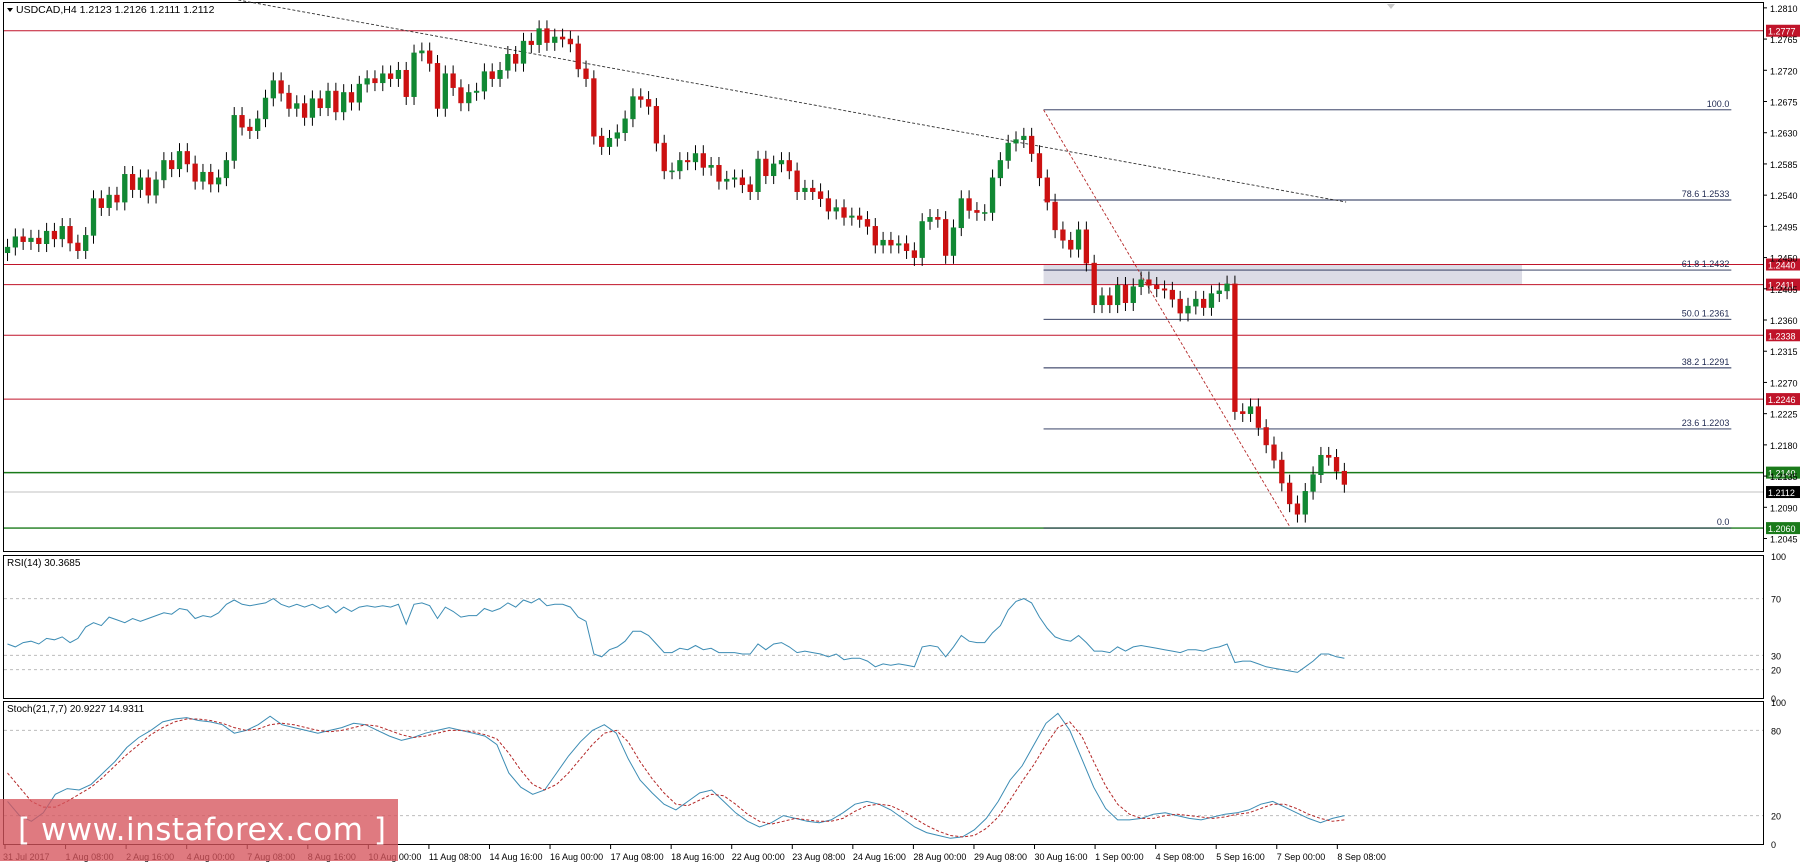  What do you see at coordinates (1782, 529) in the screenshot?
I see `level-label: 1.2060` at bounding box center [1782, 529].